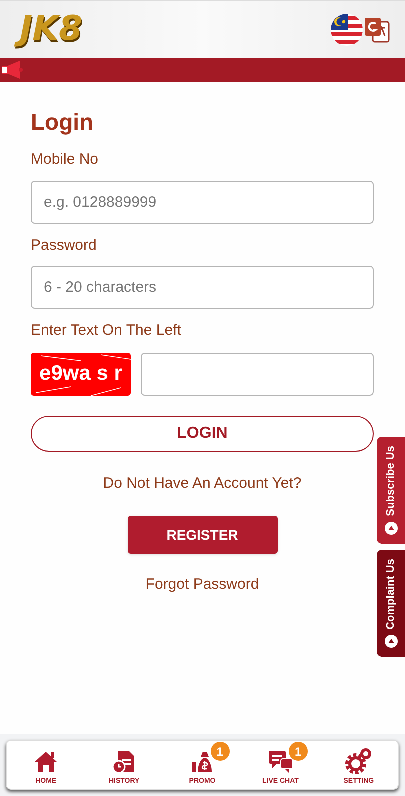  I want to click on login-button: LOGIN, so click(202, 434).